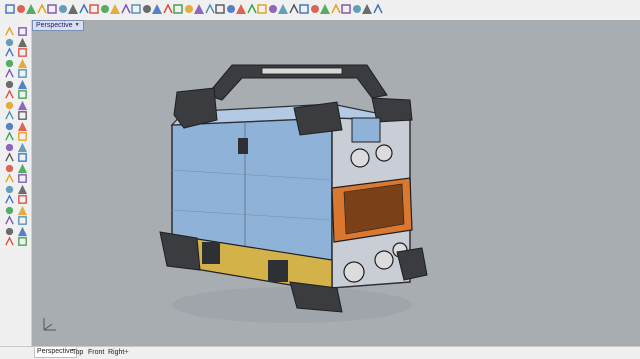 The image size is (640, 359). What do you see at coordinates (22, 31) in the screenshot?
I see `line-icon` at bounding box center [22, 31].